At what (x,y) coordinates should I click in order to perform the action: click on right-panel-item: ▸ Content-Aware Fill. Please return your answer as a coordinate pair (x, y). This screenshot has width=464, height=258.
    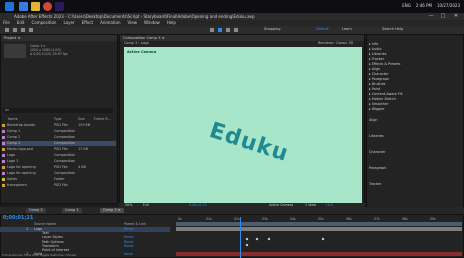
    Looking at the image, I should click on (385, 94).